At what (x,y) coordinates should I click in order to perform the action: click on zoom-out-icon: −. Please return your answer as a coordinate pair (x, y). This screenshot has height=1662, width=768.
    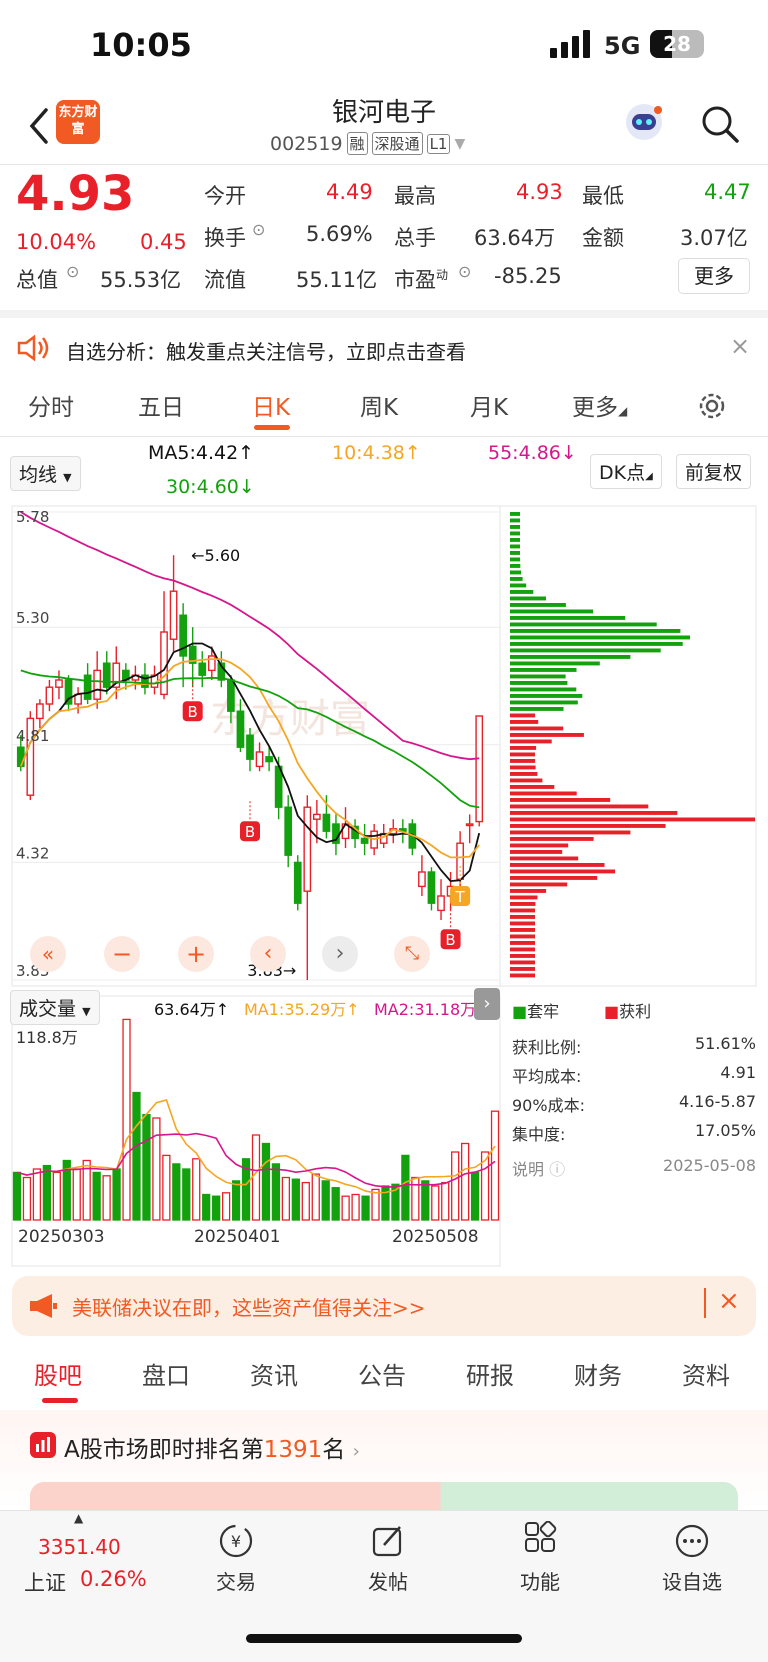
    Looking at the image, I should click on (122, 954).